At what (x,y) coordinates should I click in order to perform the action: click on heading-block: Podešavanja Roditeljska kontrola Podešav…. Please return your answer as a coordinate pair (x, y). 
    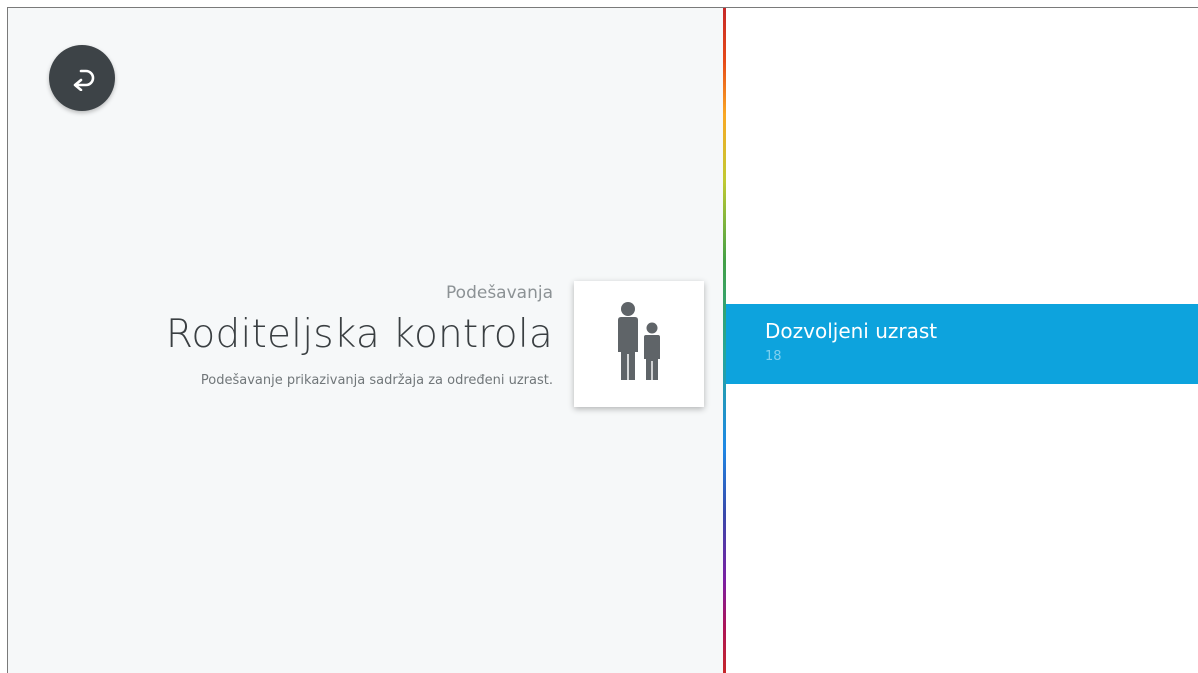
    Looking at the image, I should click on (359, 336).